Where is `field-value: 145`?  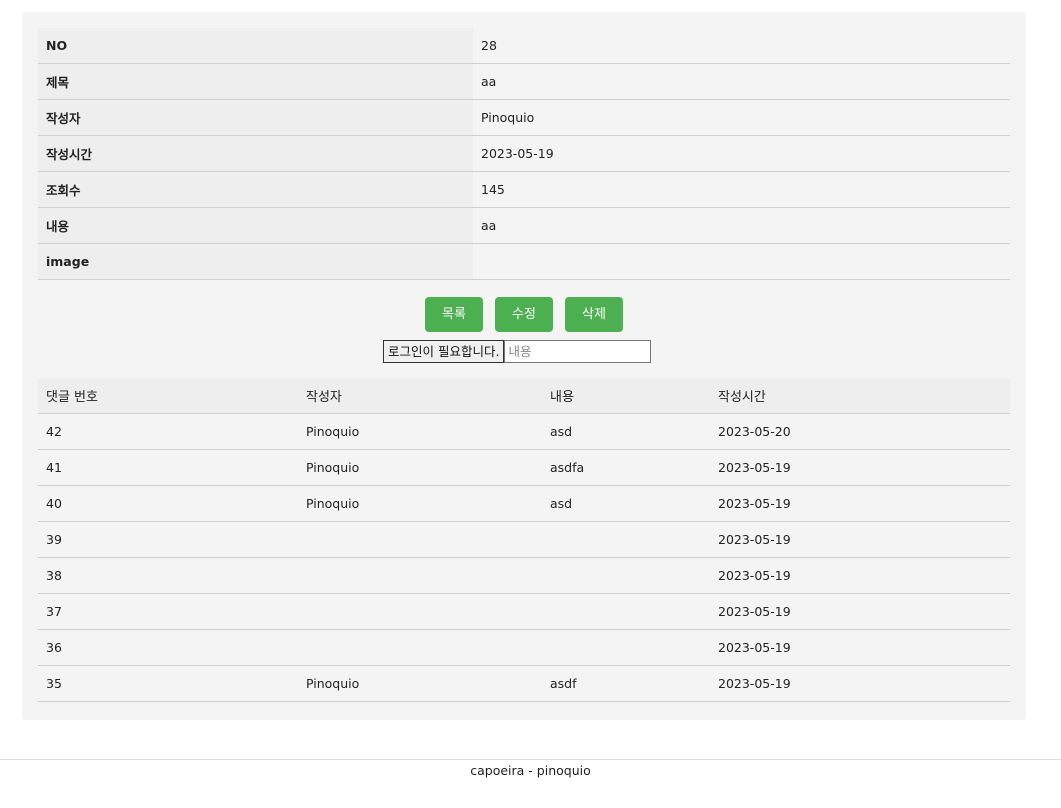
field-value: 145 is located at coordinates (741, 189).